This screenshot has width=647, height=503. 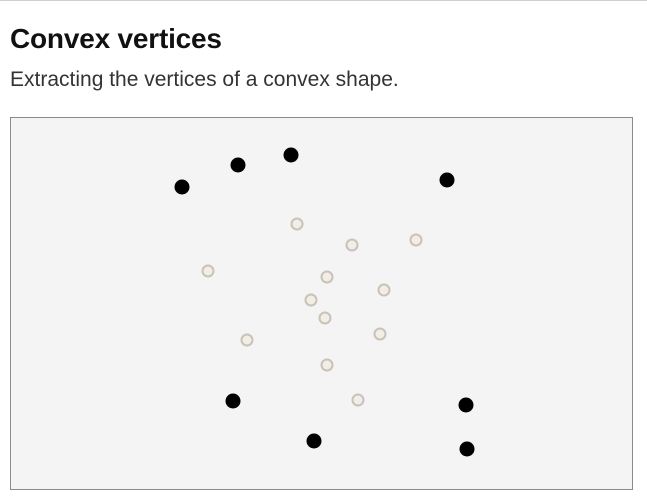 What do you see at coordinates (323, 0) in the screenshot?
I see `top-divider` at bounding box center [323, 0].